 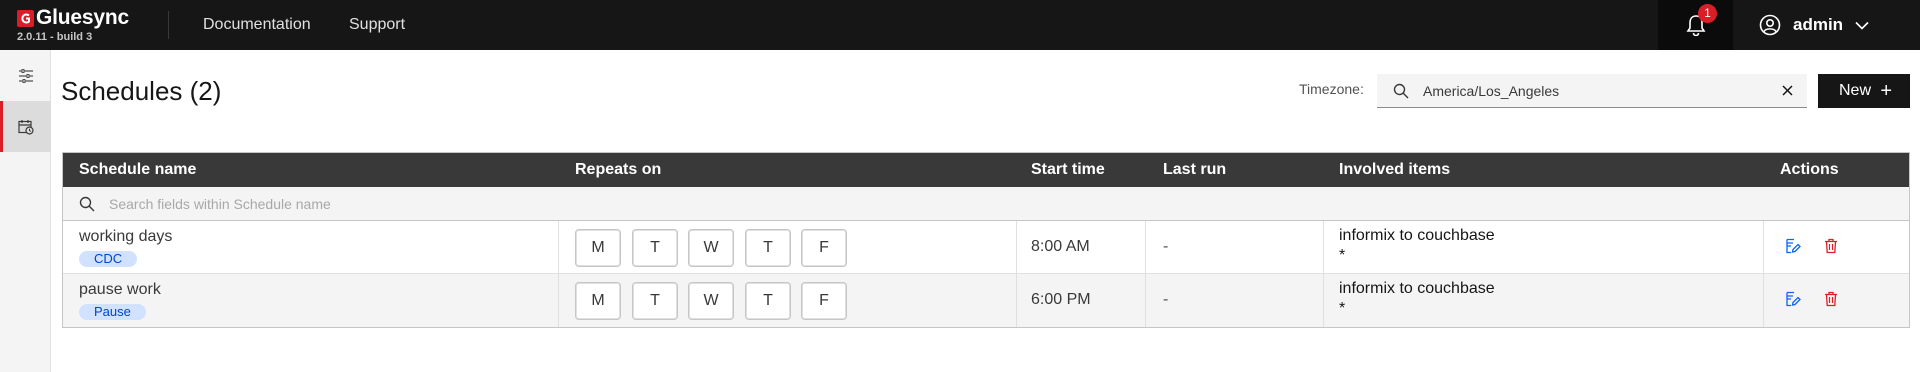 What do you see at coordinates (1394, 170) in the screenshot?
I see `column-header-involved-items: Involved items` at bounding box center [1394, 170].